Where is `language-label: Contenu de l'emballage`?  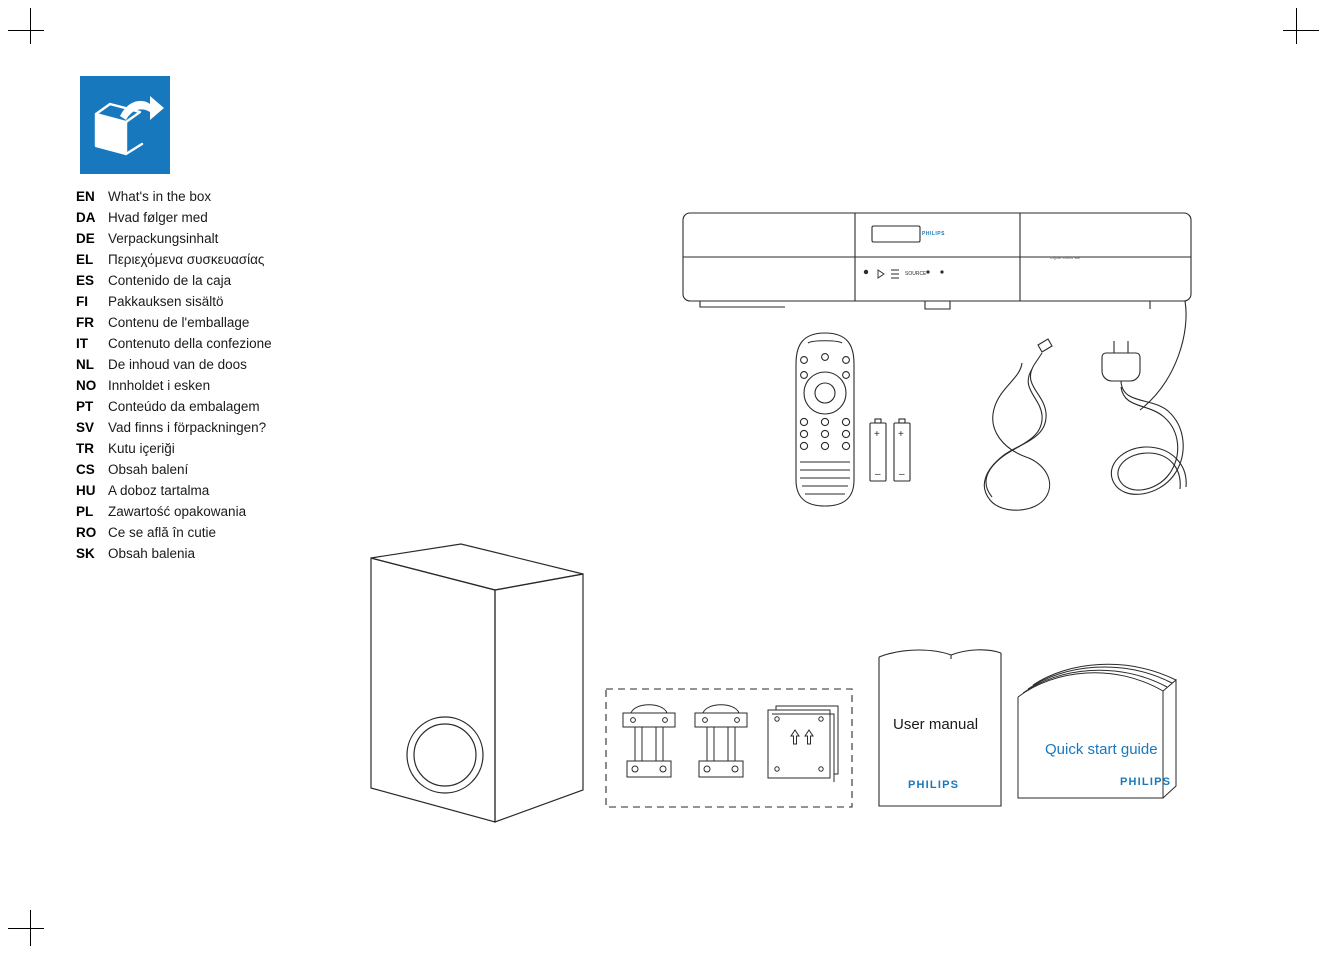
language-label: Contenu de l'emballage is located at coordinates (179, 322).